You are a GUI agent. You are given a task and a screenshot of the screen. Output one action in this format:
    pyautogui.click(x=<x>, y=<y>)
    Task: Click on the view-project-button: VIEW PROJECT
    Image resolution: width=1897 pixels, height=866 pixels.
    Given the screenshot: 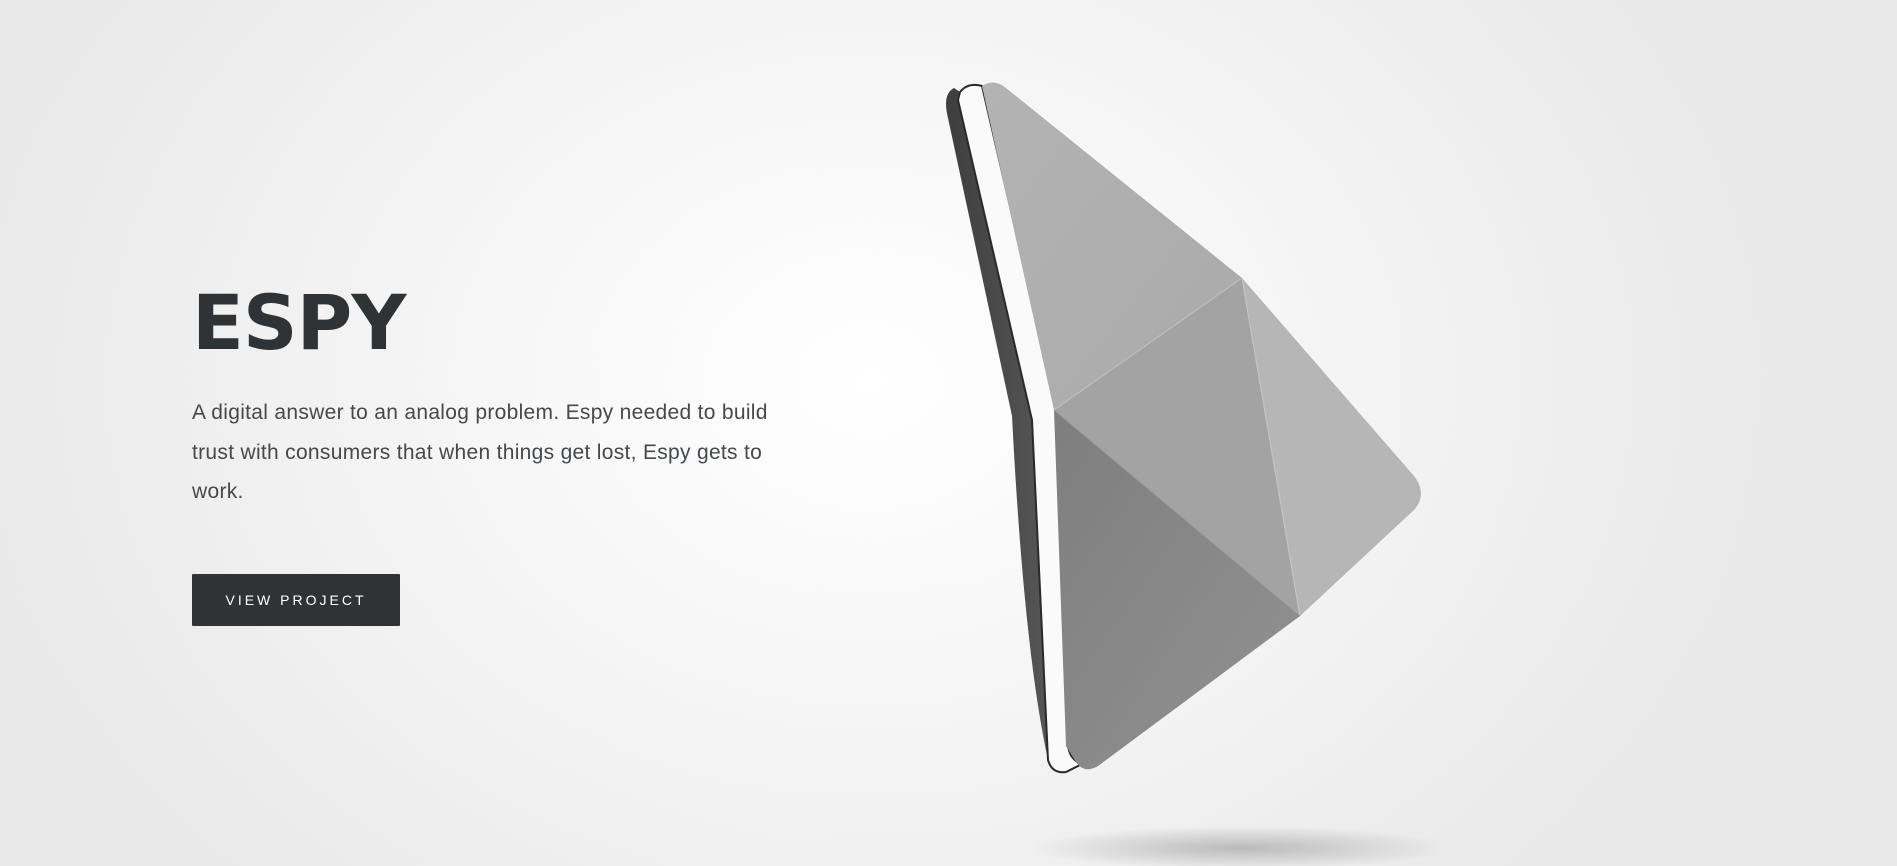 What is the action you would take?
    pyautogui.click(x=296, y=600)
    